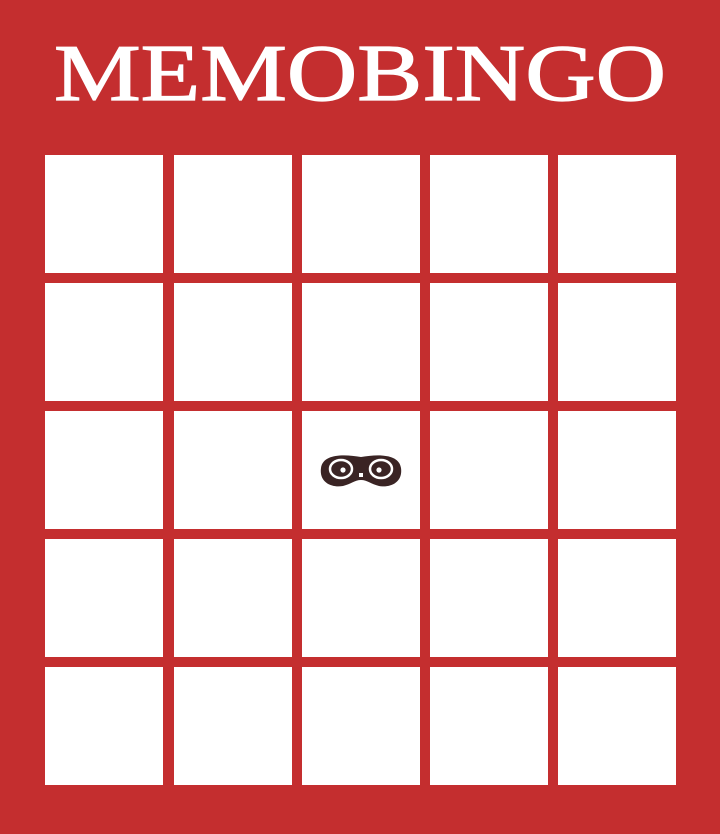  Describe the element at coordinates (617, 342) in the screenshot. I see `bingo-cell-r2-c5` at that location.